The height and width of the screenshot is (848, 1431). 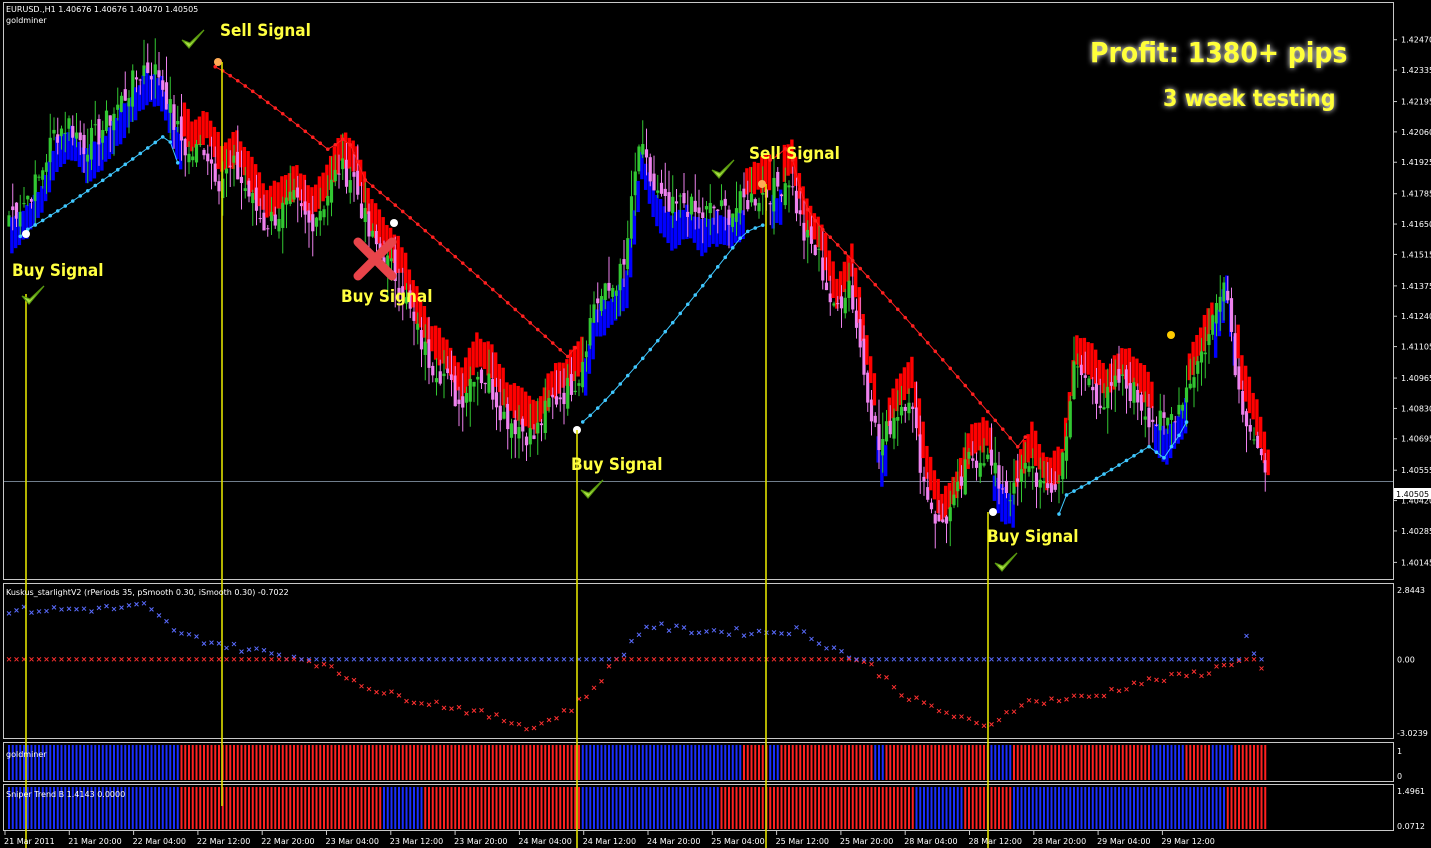 I want to click on main-indicator-name: goldminer, so click(x=26, y=20).